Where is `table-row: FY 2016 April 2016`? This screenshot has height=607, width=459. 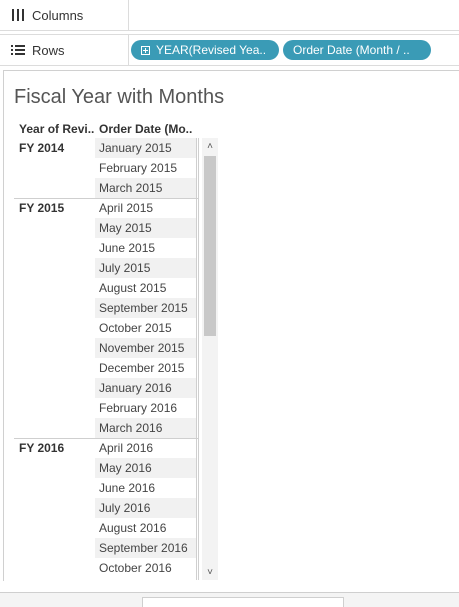
table-row: FY 2016 April 2016 is located at coordinates (106, 448).